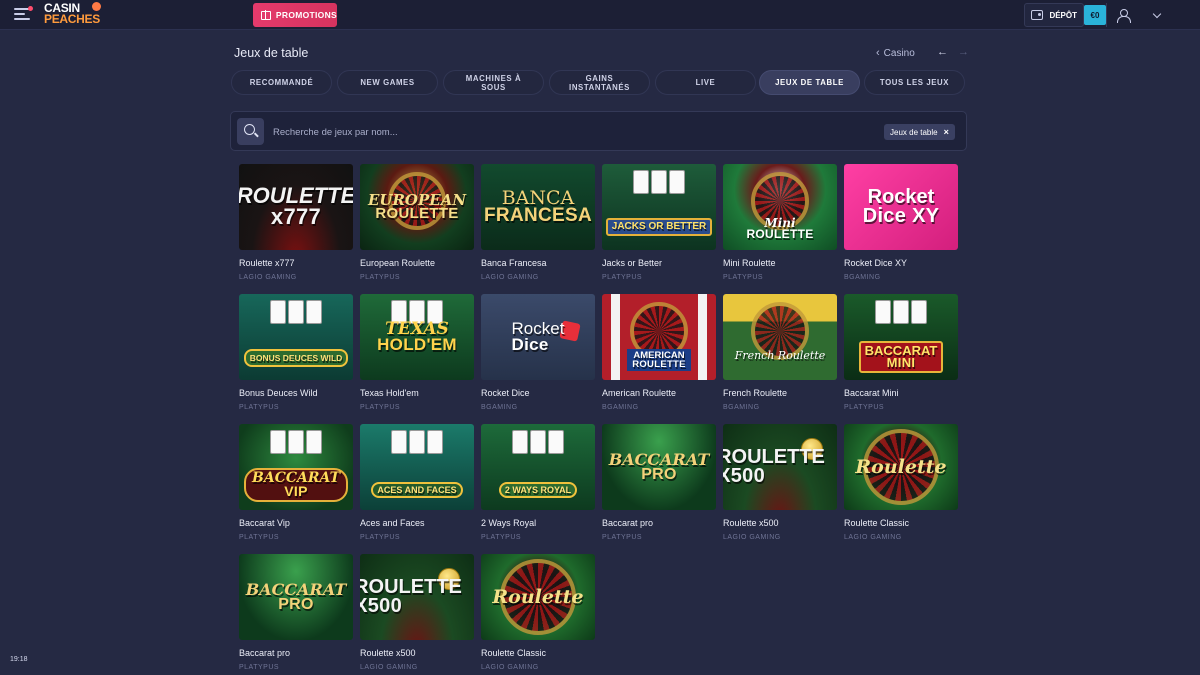  I want to click on game-art-title: ROULETTE X500, so click(780, 467).